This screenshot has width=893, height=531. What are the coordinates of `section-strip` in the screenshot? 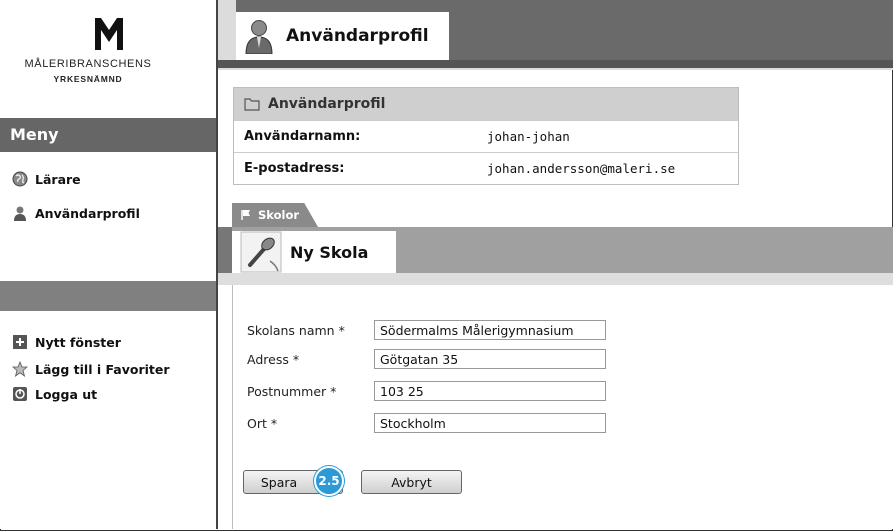 It's located at (555, 279).